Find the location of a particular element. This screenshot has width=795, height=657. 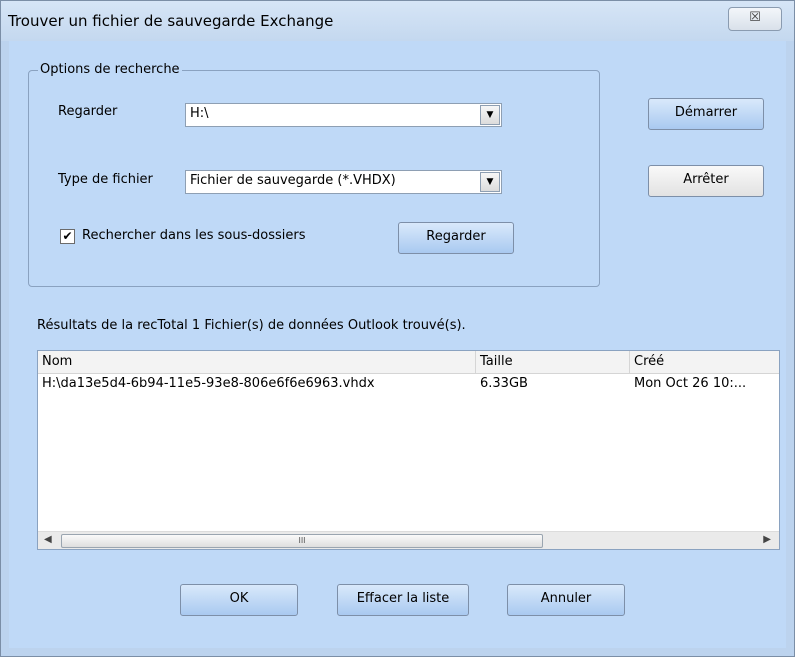

browse-button-label: Regarder is located at coordinates (456, 236).